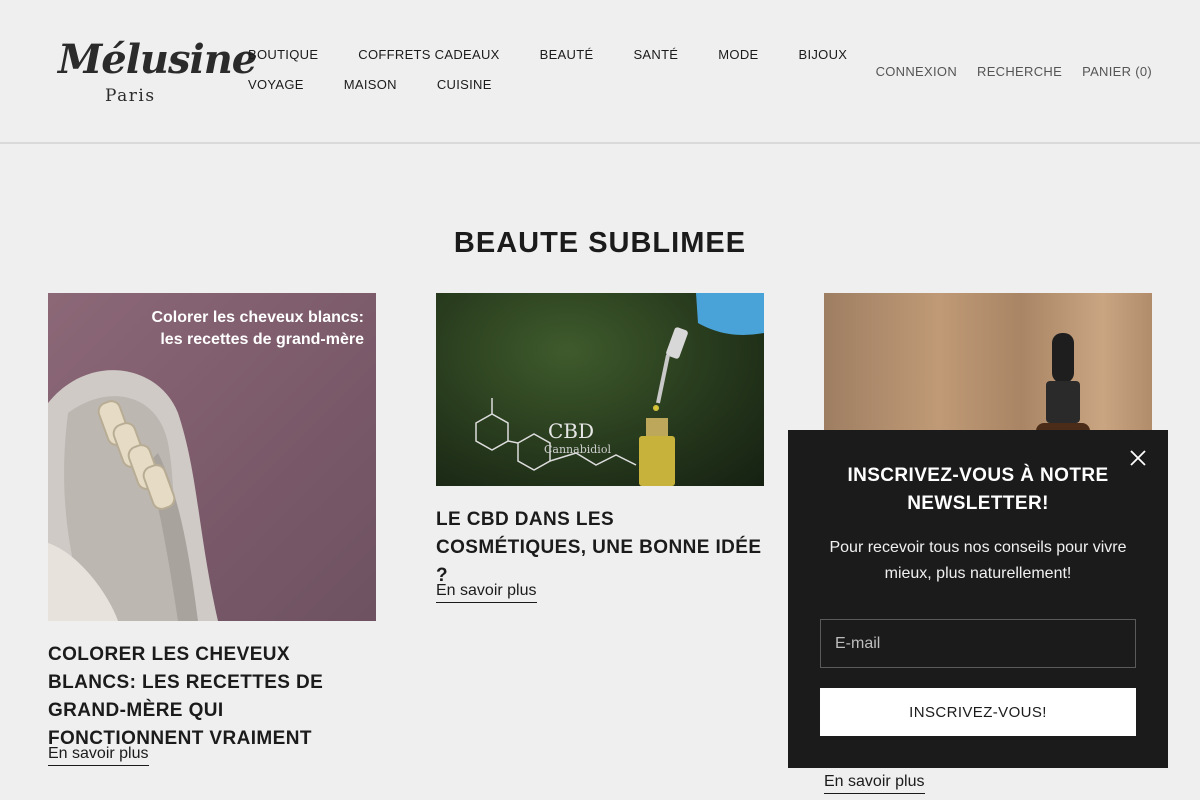 The image size is (1200, 800). What do you see at coordinates (978, 712) in the screenshot?
I see `subscribe-button: INSCRIVEZ-VOUS!` at bounding box center [978, 712].